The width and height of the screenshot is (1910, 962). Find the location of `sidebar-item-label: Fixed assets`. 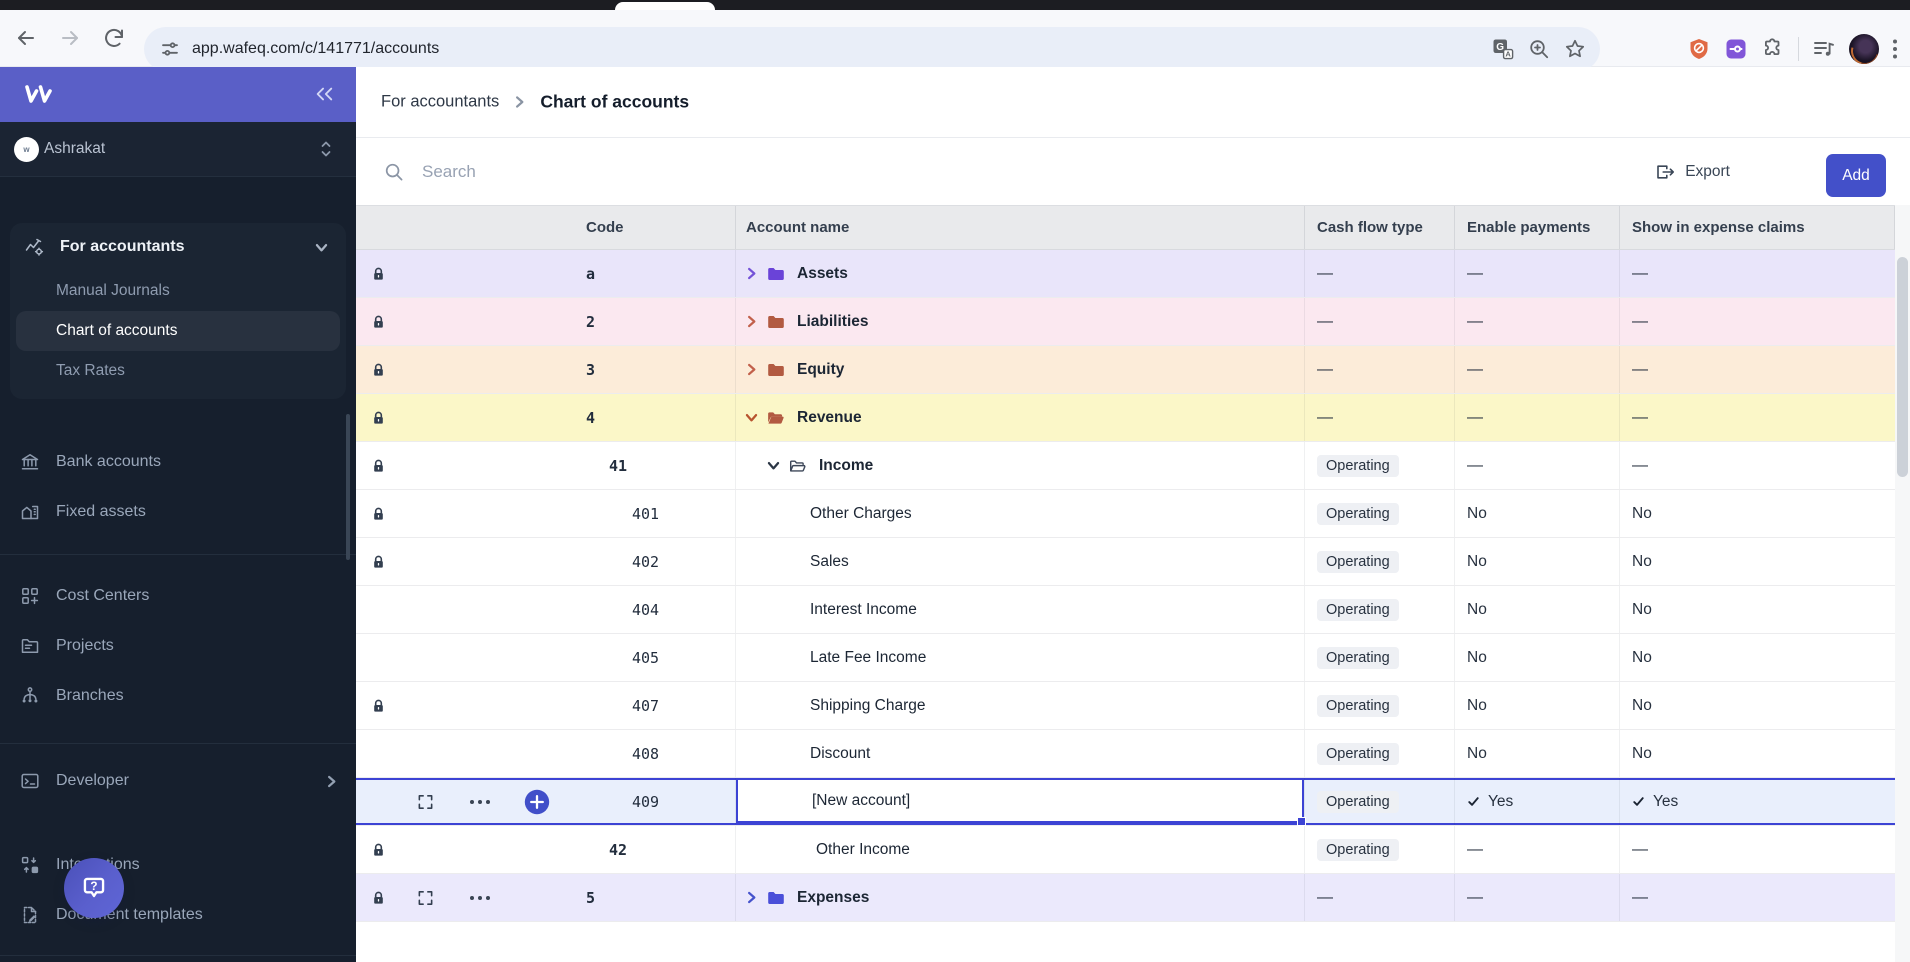

sidebar-item-label: Fixed assets is located at coordinates (101, 511).